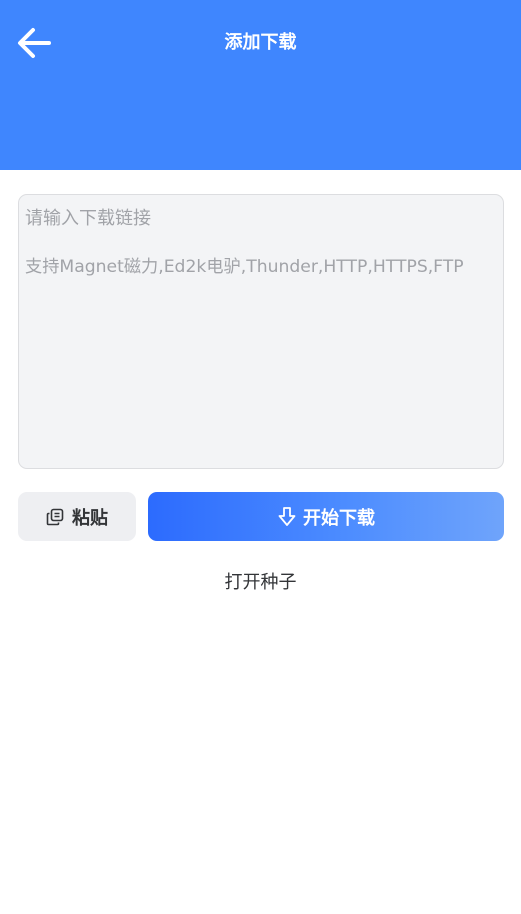 This screenshot has height=914, width=521. What do you see at coordinates (260, 583) in the screenshot?
I see `open-torrent-link: 打开种子` at bounding box center [260, 583].